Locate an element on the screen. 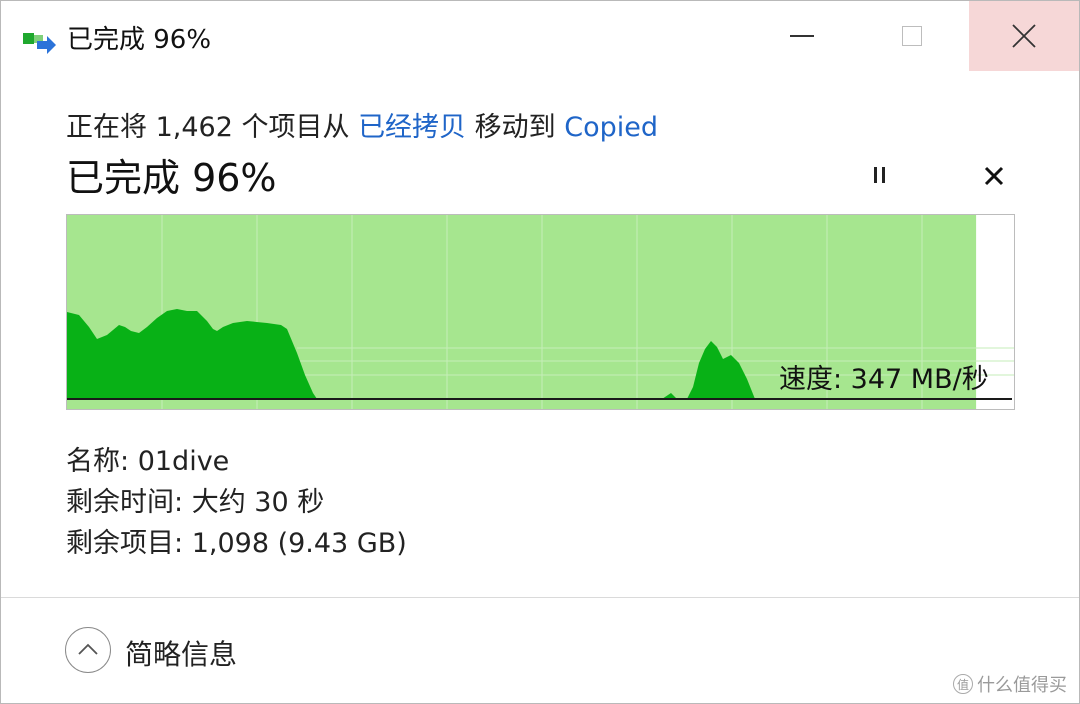  maximize-icon is located at coordinates (912, 36).